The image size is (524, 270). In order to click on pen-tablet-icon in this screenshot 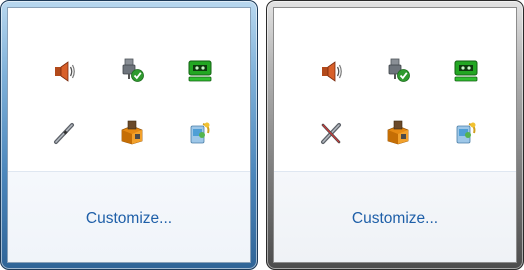, I will do `click(64, 133)`.